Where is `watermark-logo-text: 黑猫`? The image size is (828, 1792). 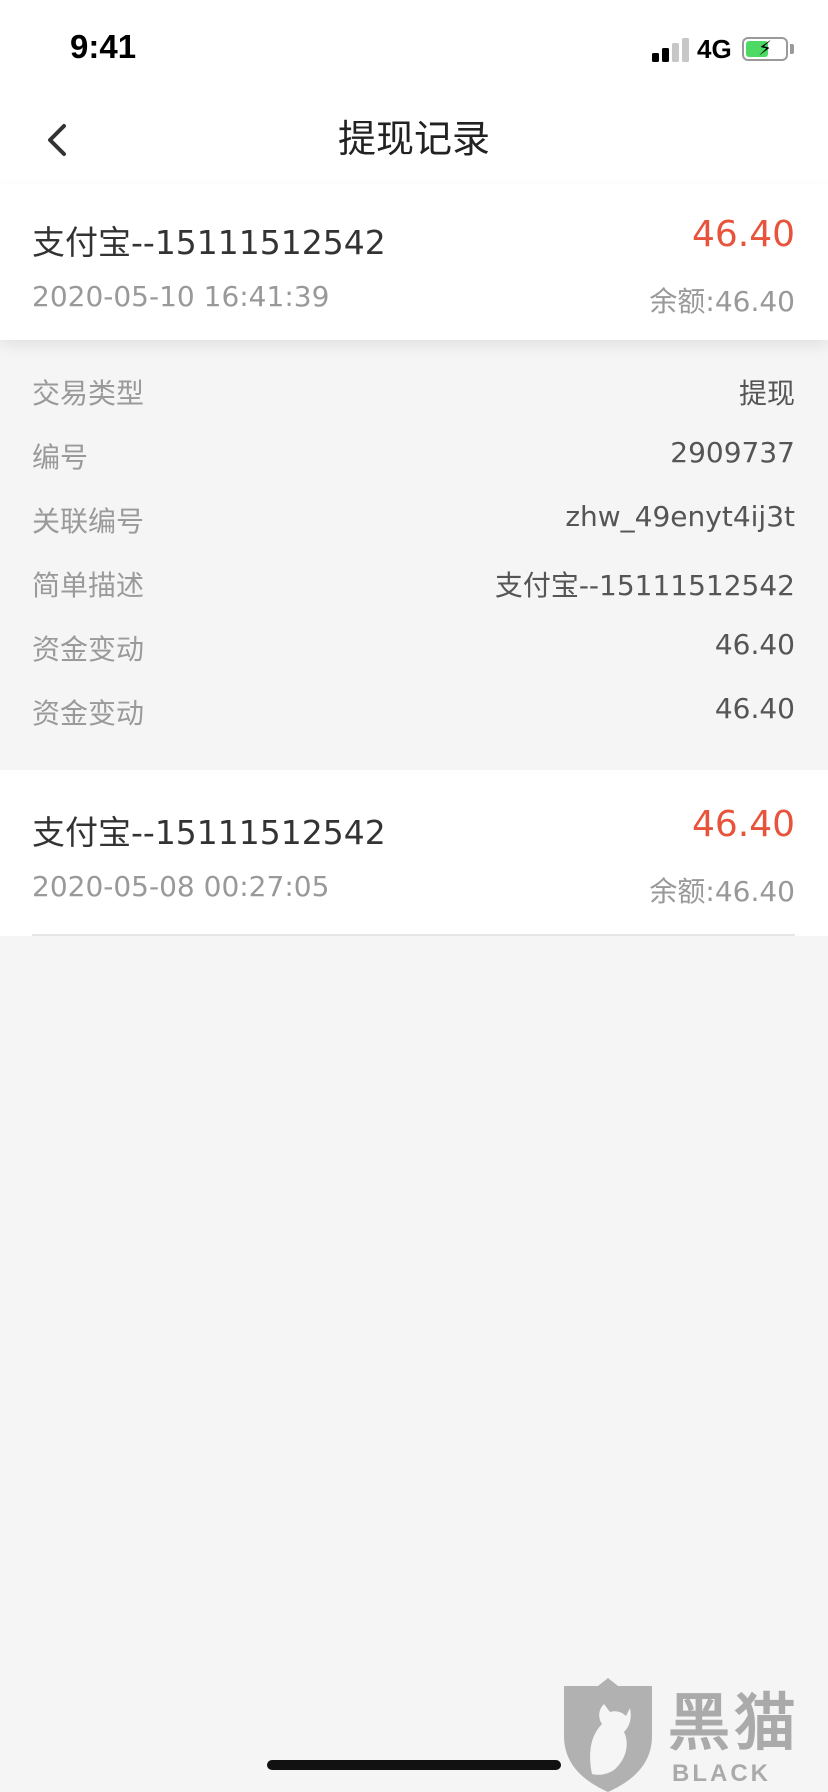
watermark-logo-text: 黑猫 is located at coordinates (734, 1722).